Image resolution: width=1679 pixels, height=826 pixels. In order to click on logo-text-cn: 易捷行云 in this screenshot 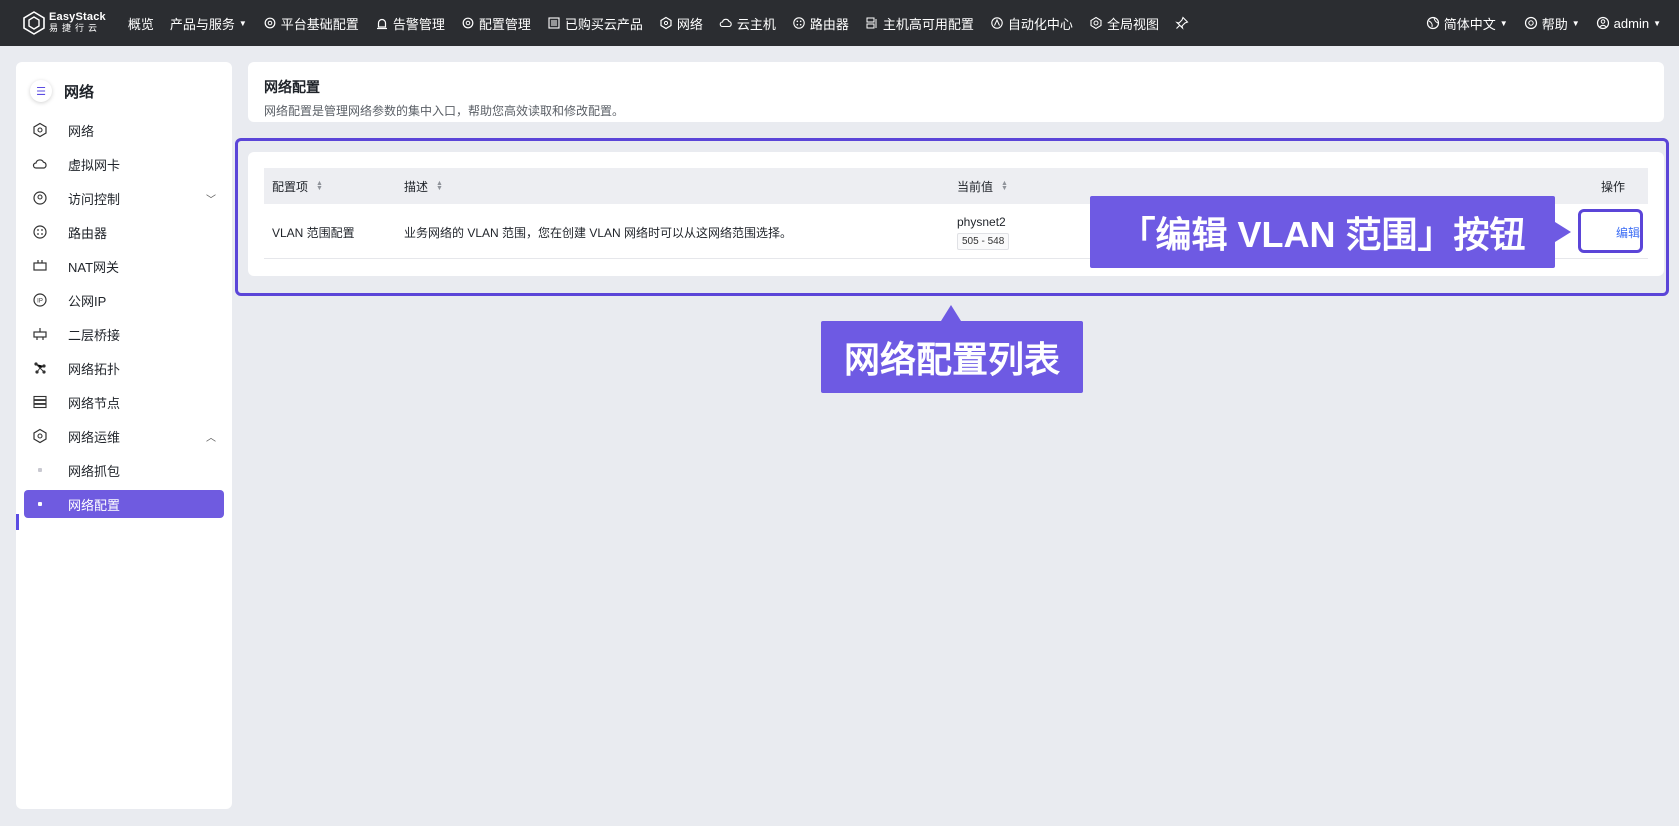, I will do `click(75, 28)`.